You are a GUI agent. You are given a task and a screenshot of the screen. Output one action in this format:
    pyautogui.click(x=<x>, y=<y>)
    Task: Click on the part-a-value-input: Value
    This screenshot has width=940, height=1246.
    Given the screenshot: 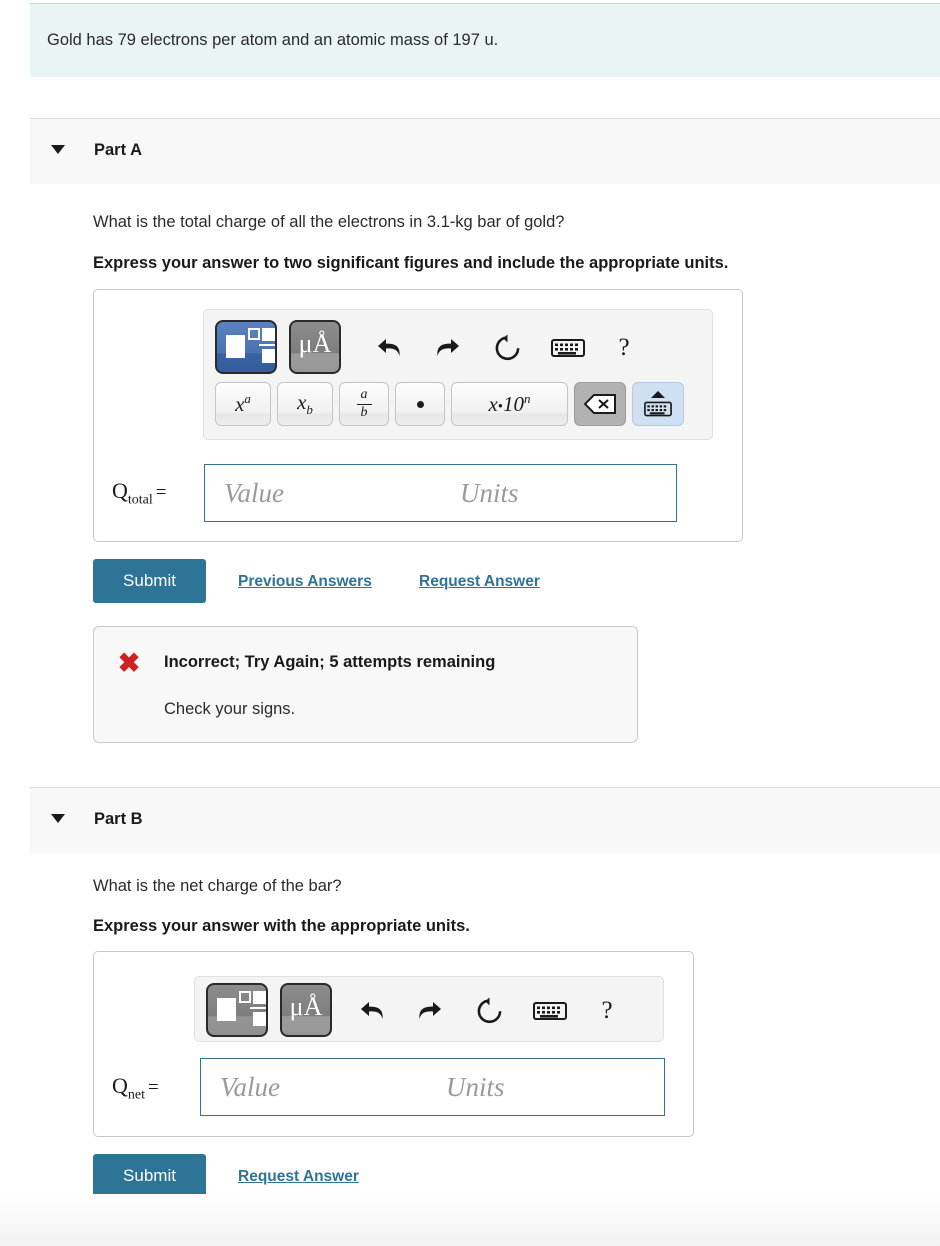 What is the action you would take?
    pyautogui.click(x=323, y=493)
    